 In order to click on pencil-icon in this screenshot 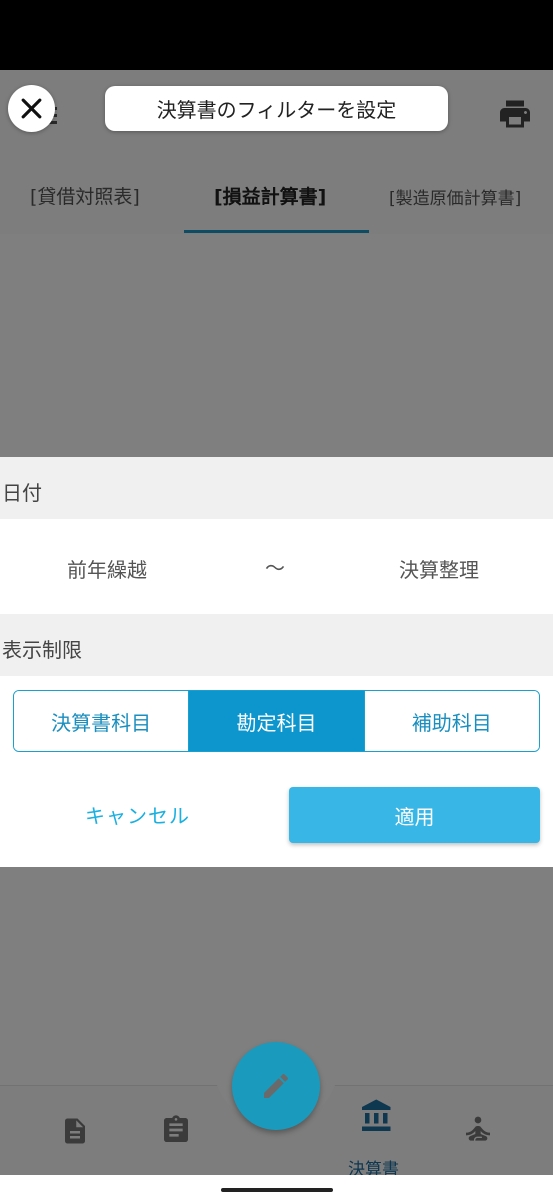, I will do `click(276, 1085)`.